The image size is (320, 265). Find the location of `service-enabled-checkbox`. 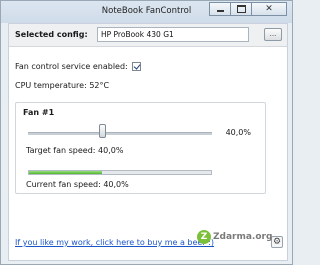

service-enabled-checkbox is located at coordinates (136, 66).